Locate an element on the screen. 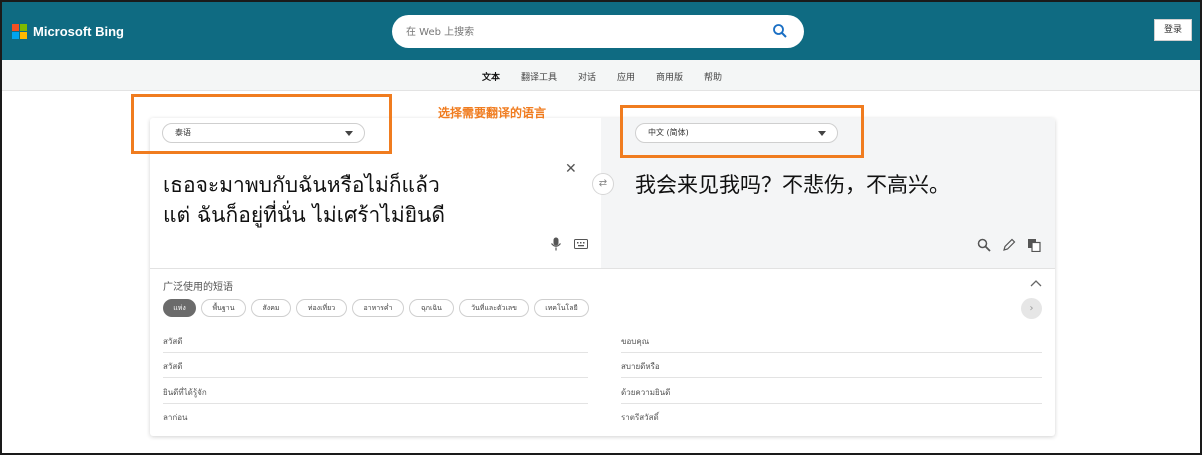 The image size is (1202, 455). nav-tab-help: 帮助 is located at coordinates (713, 76).